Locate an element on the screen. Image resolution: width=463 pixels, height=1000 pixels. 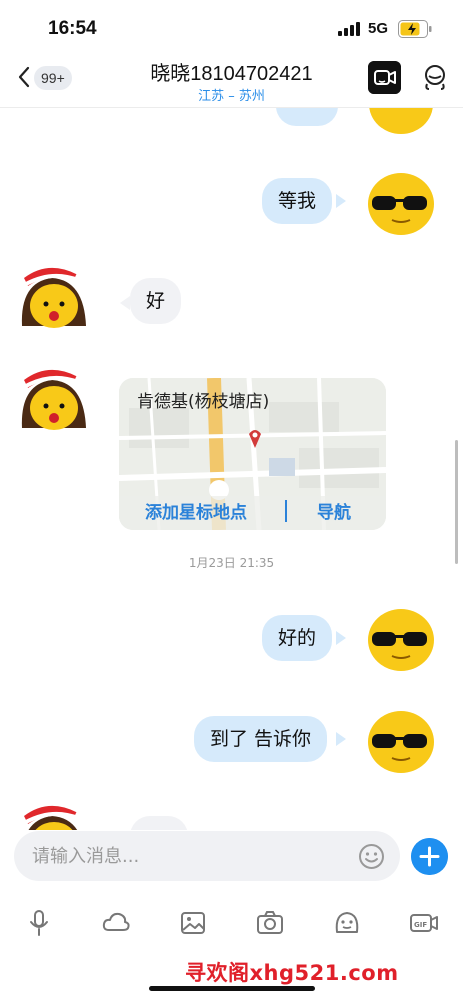
location-card: 肯德基(杨枝塘店) 添加星标地点 导航 is located at coordinates (252, 454).